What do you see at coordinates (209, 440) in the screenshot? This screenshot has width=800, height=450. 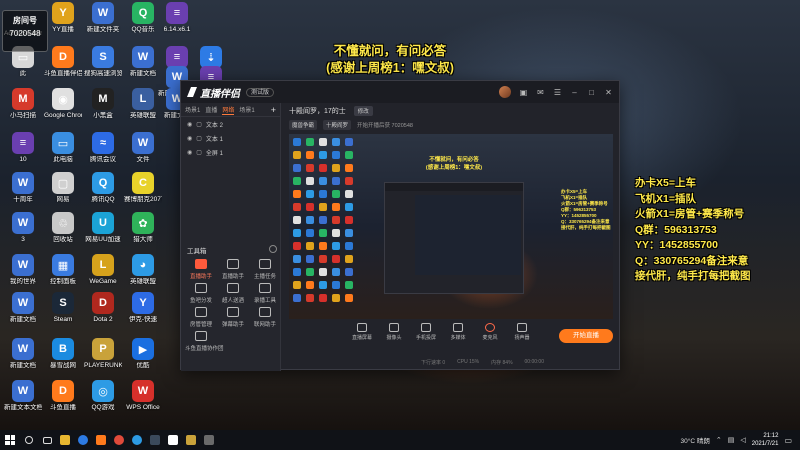 I see `app-taskbar-icon` at bounding box center [209, 440].